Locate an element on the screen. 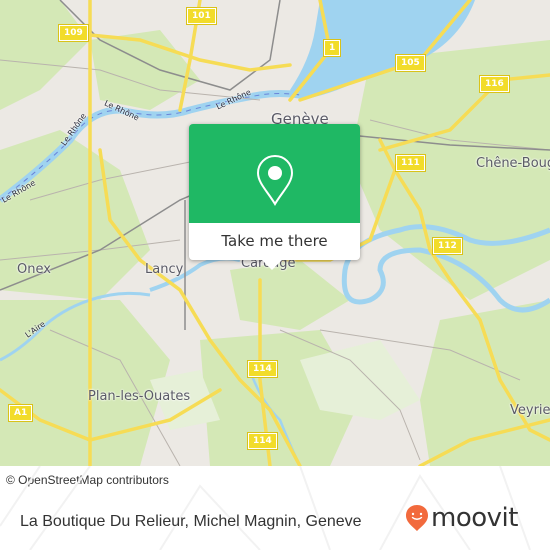  road-shield-101: 101 is located at coordinates (201, 16).